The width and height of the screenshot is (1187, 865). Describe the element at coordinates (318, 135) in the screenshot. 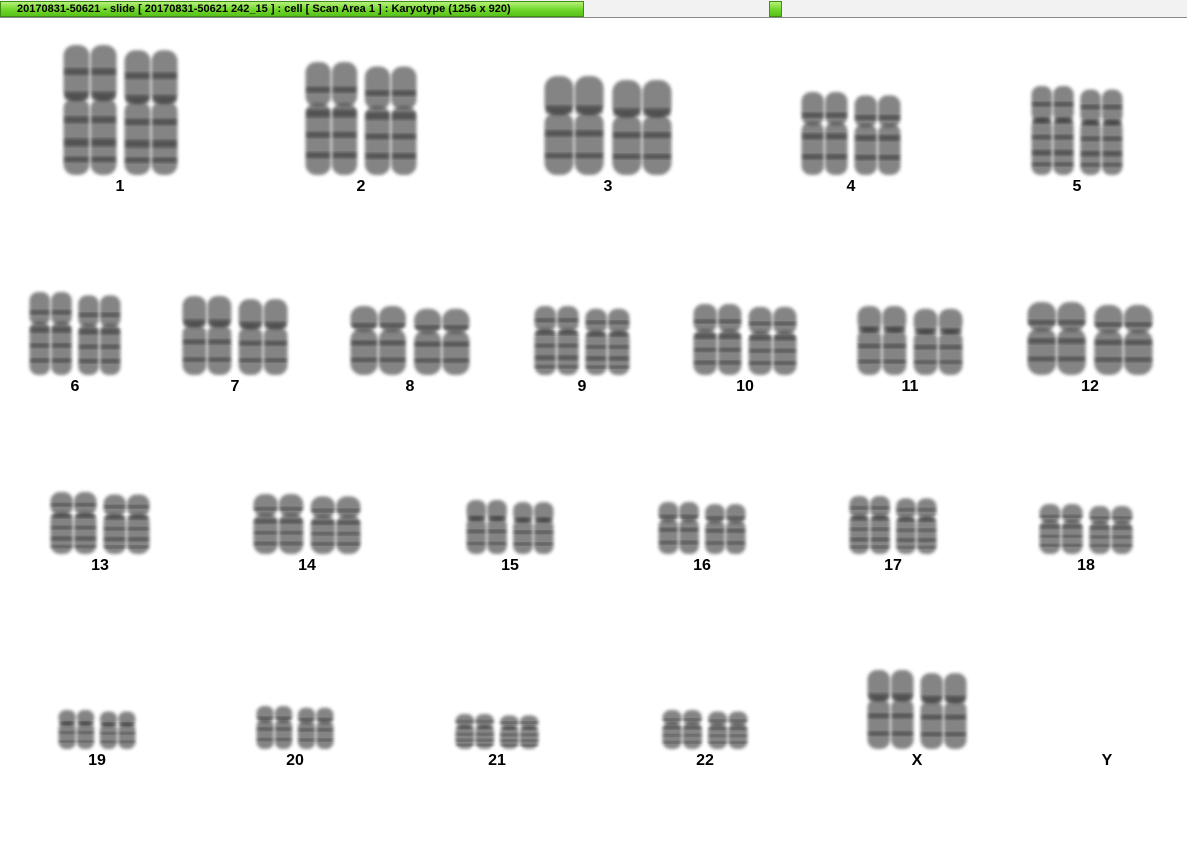

I see `chromosome-2-band` at that location.